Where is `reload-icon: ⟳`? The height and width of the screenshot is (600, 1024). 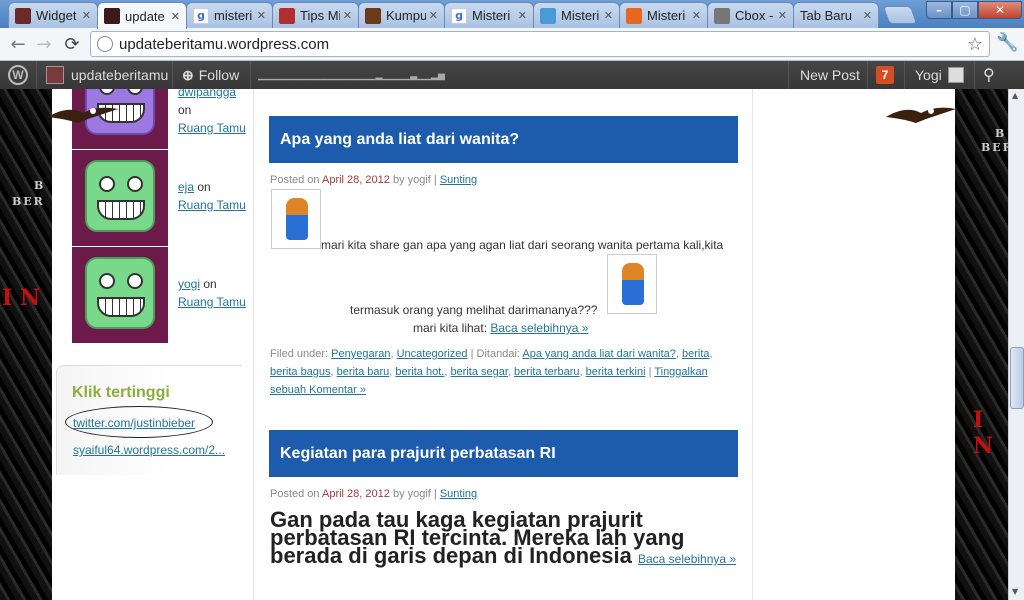
reload-icon: ⟳ is located at coordinates (72, 44).